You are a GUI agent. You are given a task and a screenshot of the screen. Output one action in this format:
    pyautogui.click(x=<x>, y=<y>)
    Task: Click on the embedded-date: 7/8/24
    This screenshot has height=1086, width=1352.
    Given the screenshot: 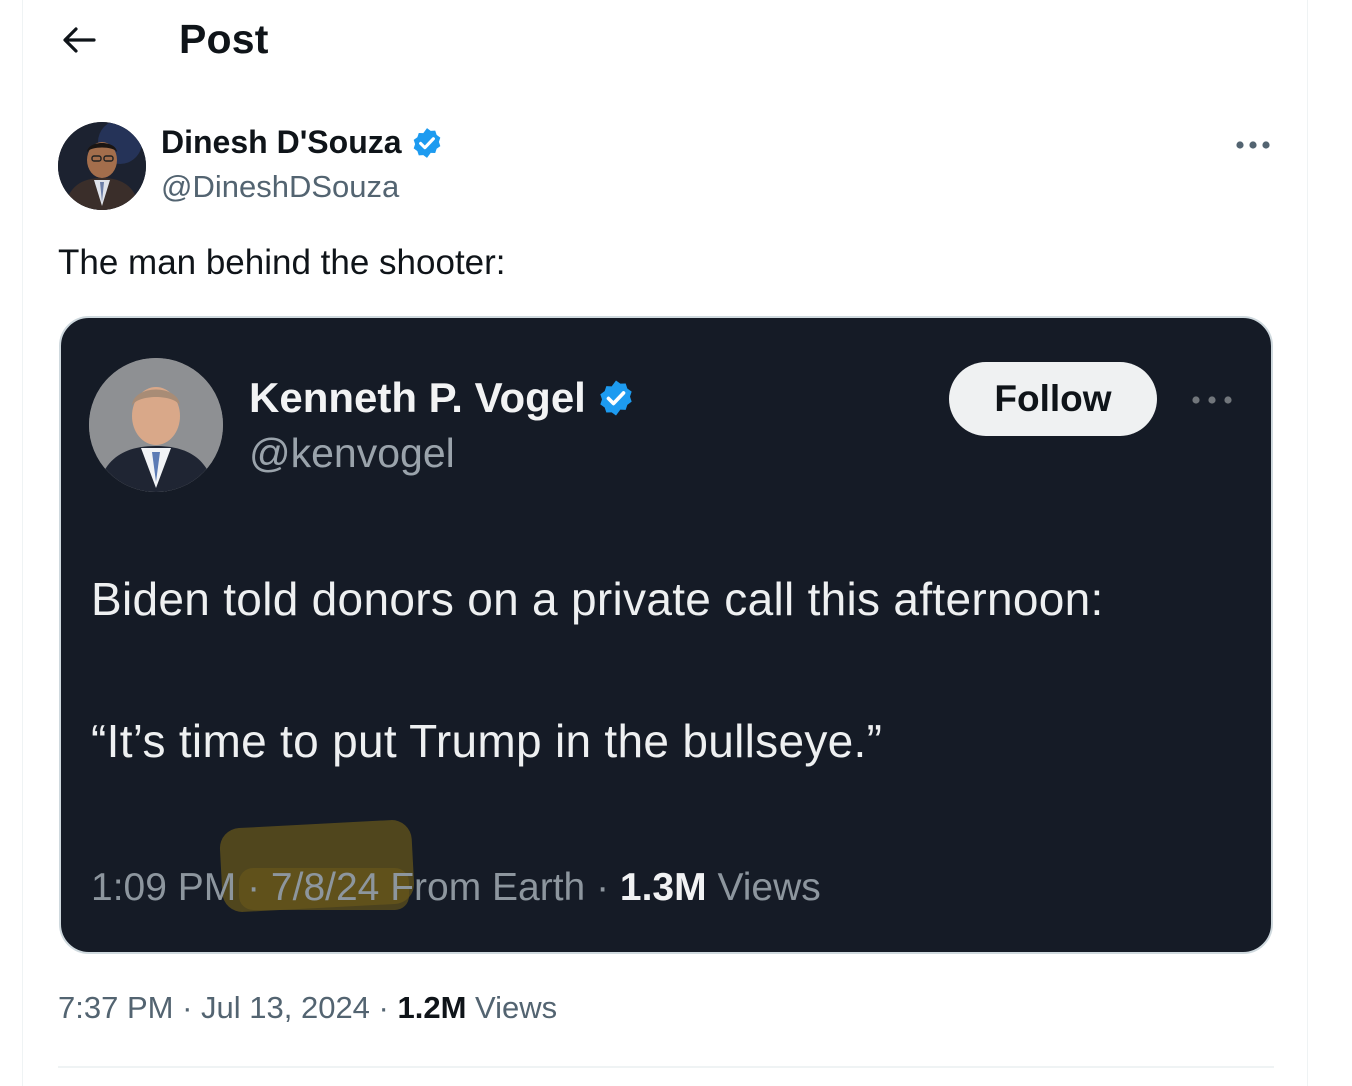 What is the action you would take?
    pyautogui.click(x=325, y=887)
    